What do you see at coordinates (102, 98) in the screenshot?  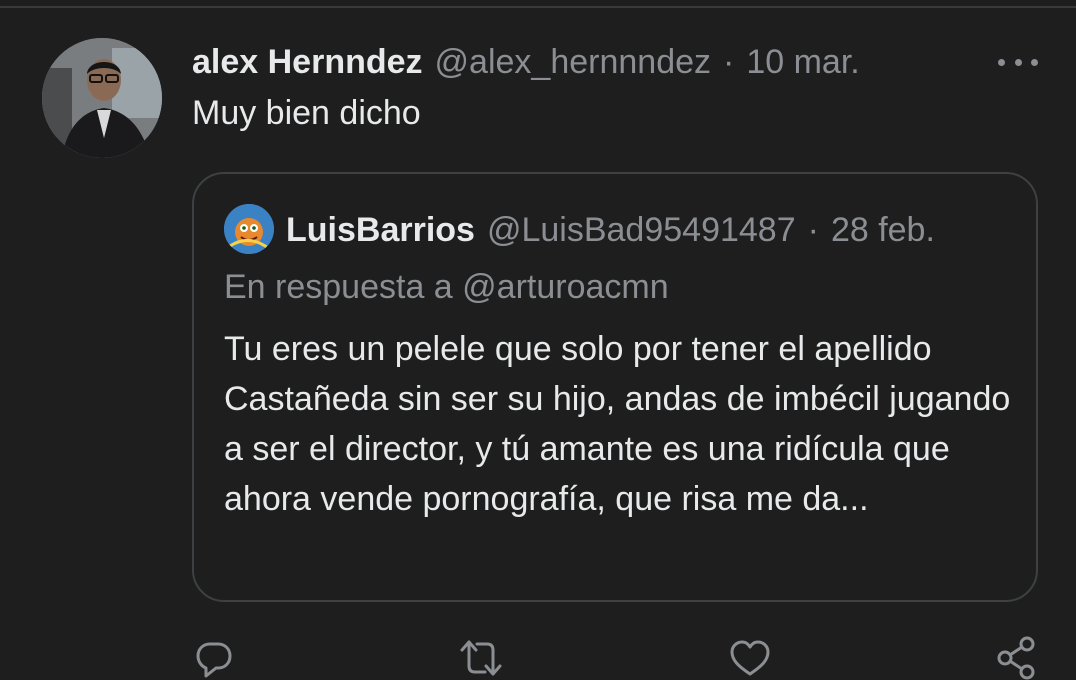 I see `author-avatar` at bounding box center [102, 98].